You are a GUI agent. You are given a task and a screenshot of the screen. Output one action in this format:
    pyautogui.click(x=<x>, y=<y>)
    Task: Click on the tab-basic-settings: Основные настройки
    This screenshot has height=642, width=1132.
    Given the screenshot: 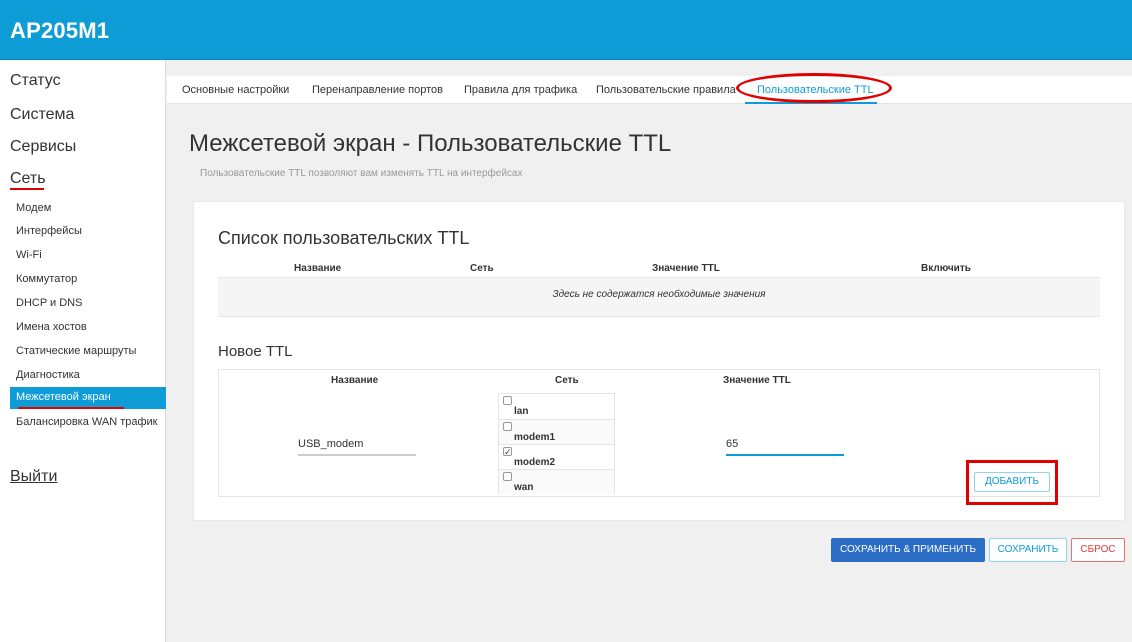 What is the action you would take?
    pyautogui.click(x=235, y=90)
    